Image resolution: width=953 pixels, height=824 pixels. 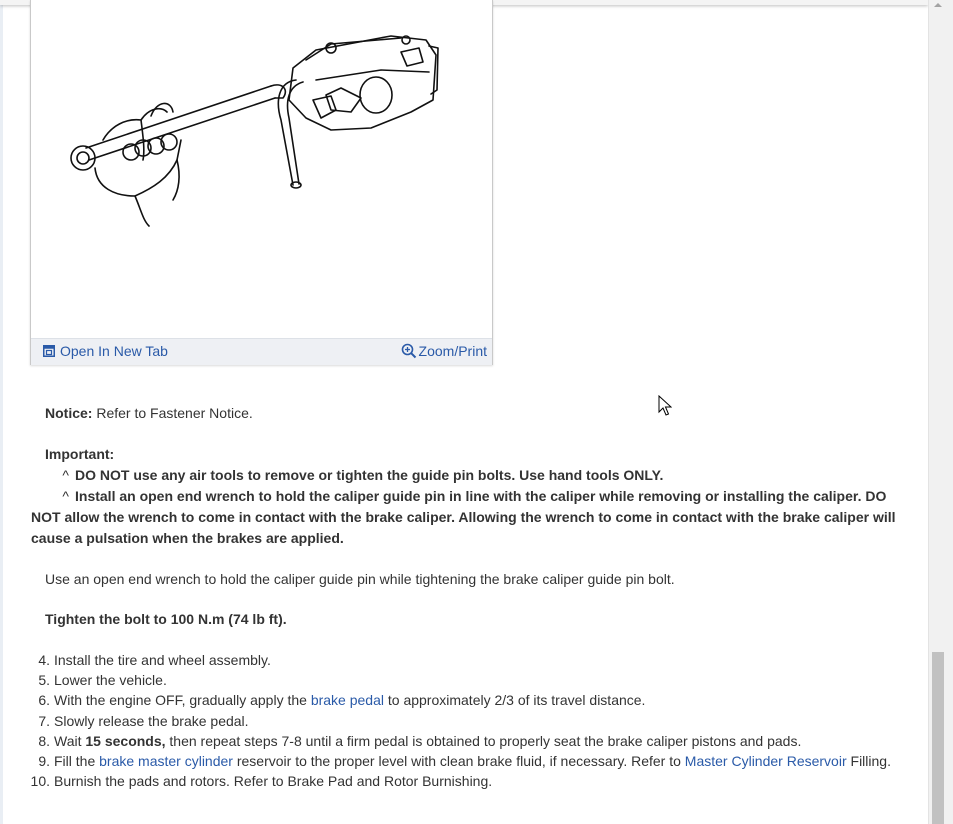 I want to click on step-bold-text: 15 seconds,, so click(x=125, y=740).